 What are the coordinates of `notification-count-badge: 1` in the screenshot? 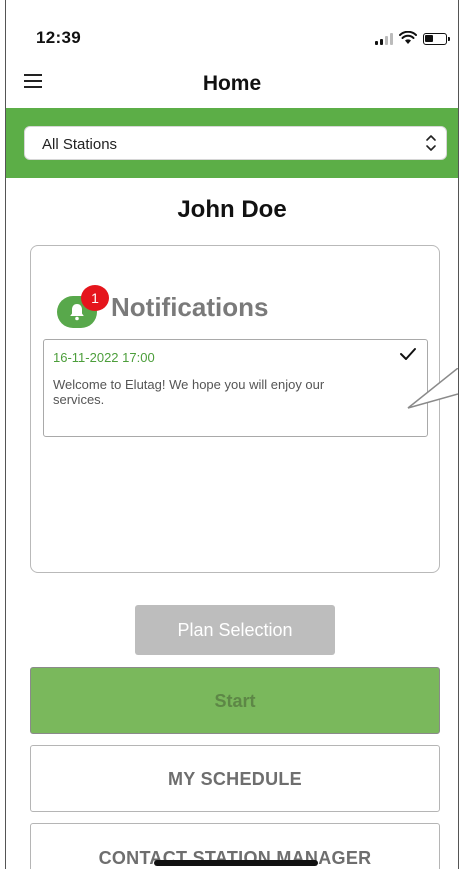 It's located at (95, 298).